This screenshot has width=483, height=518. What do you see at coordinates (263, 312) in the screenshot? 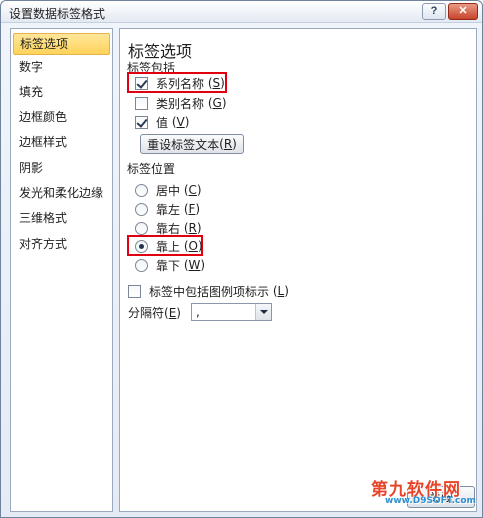
I see `chevron-down-icon` at bounding box center [263, 312].